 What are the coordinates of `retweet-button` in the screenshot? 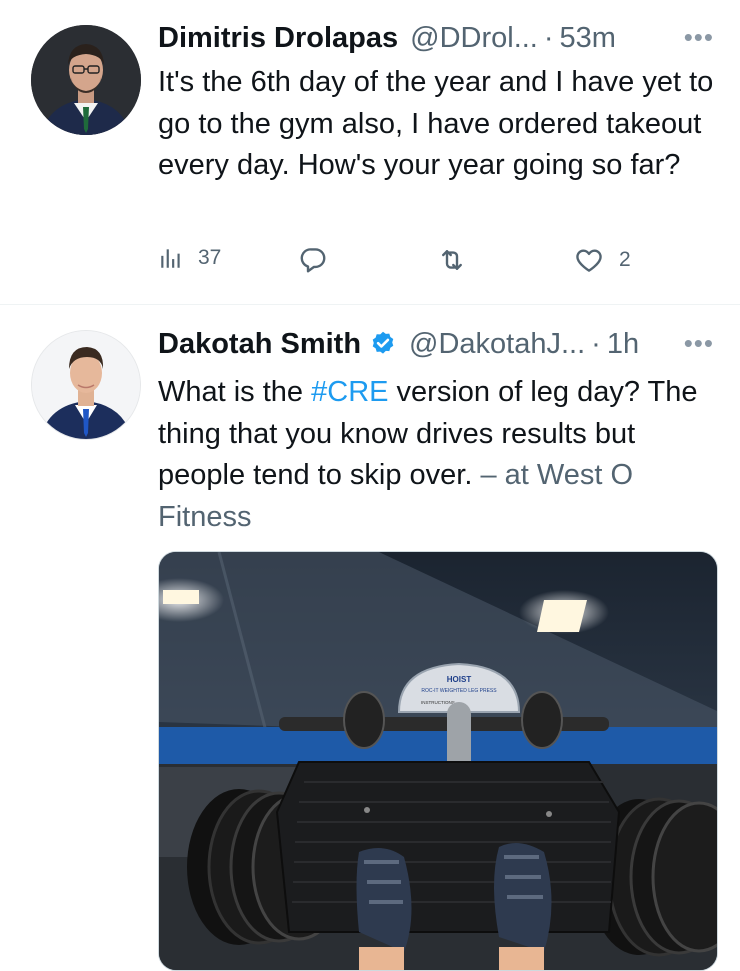 It's located at (452, 260).